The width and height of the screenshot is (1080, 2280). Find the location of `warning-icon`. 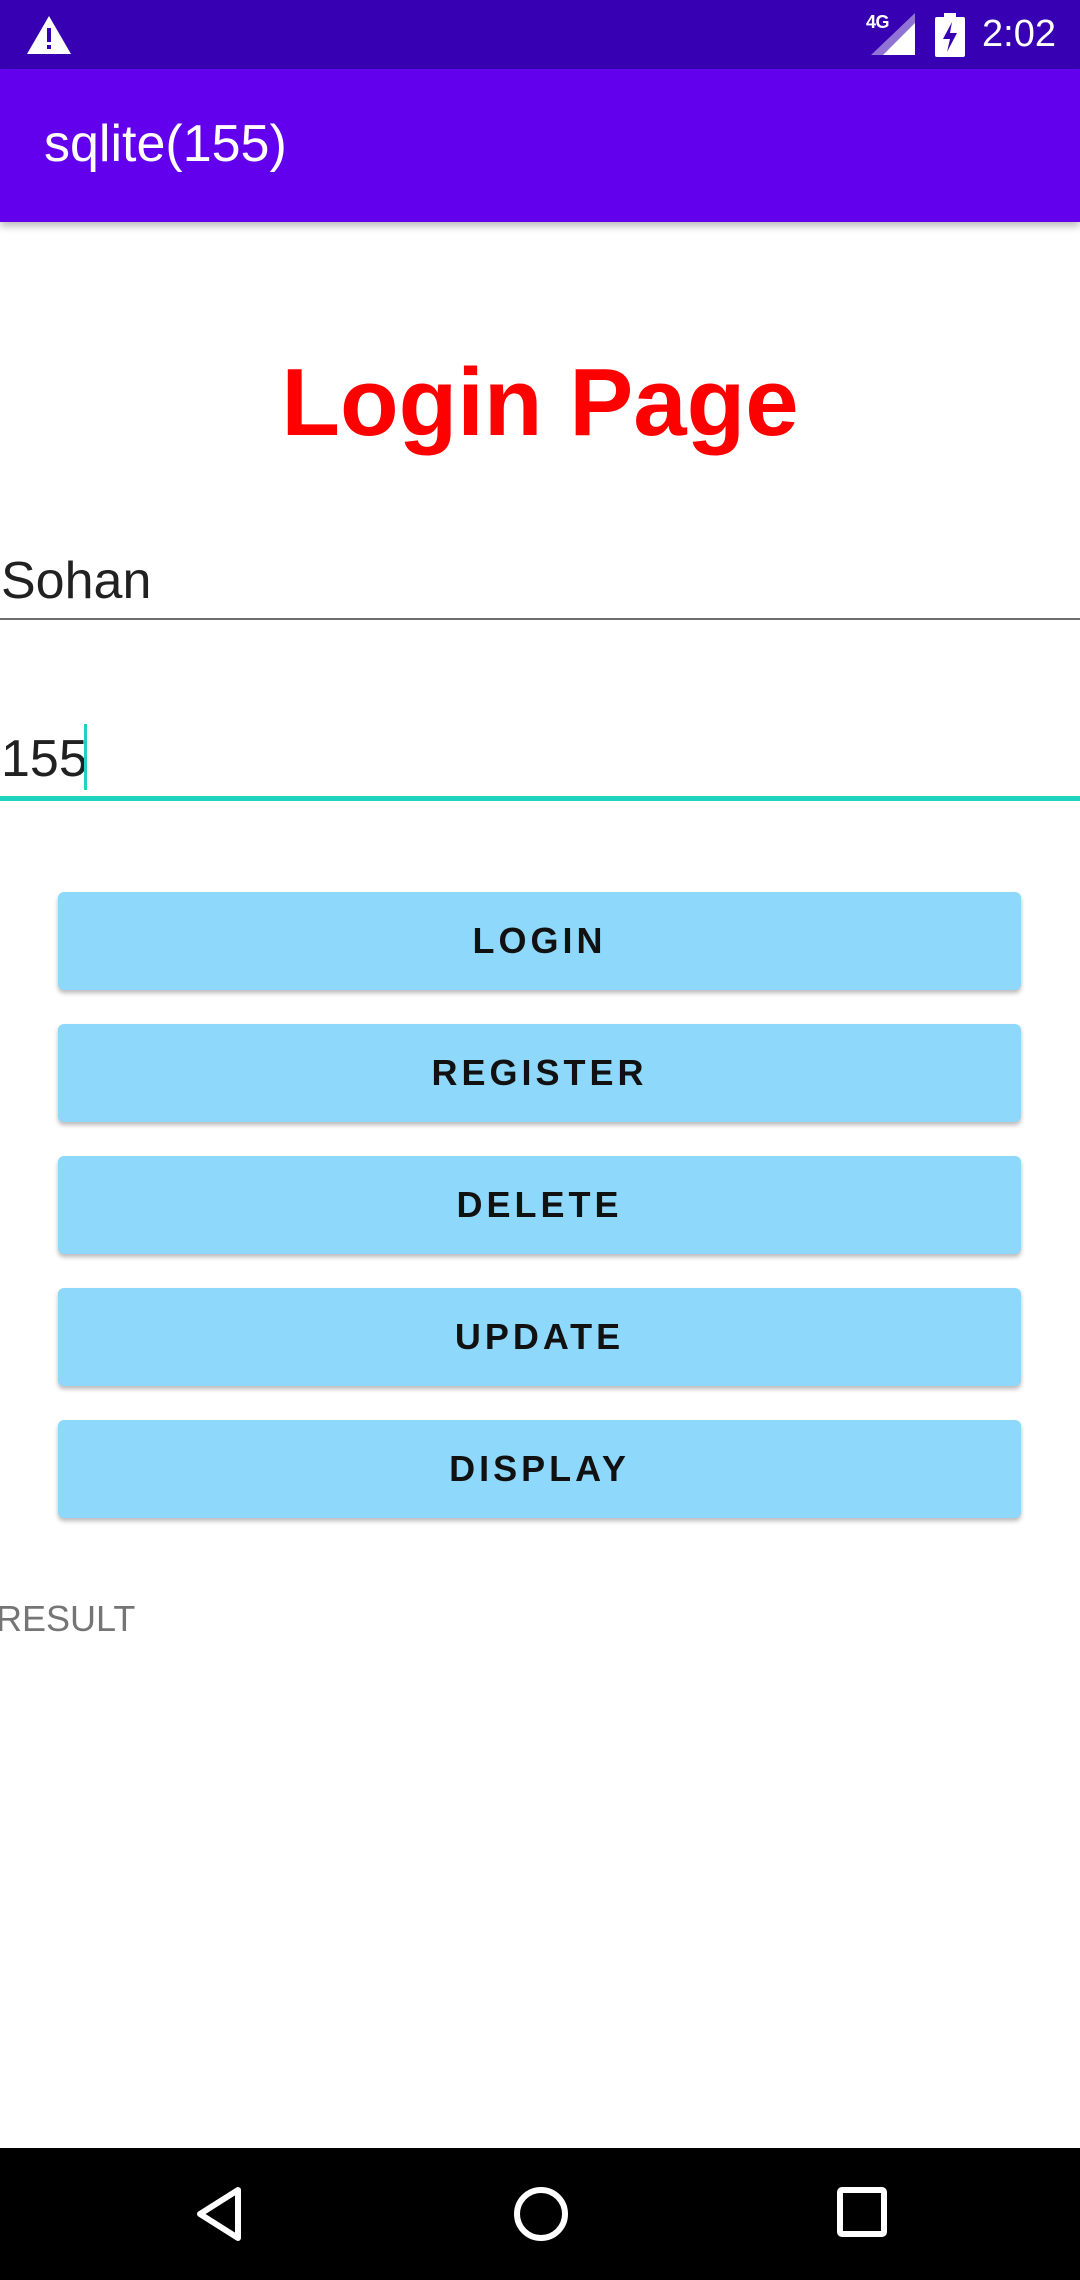

warning-icon is located at coordinates (49, 35).